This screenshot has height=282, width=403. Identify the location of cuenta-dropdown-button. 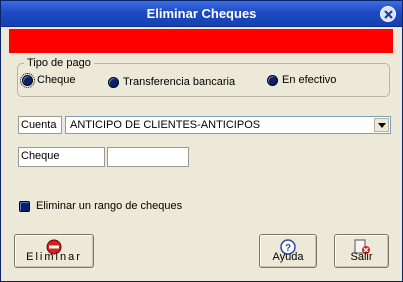
(381, 125).